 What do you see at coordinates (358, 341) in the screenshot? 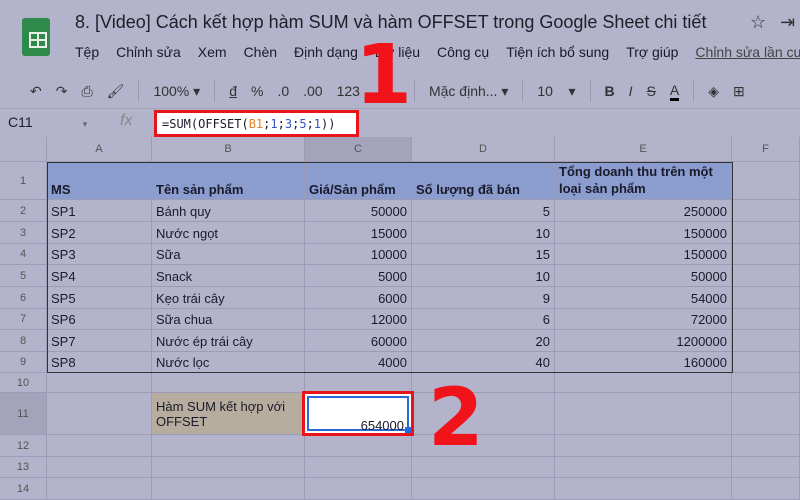
I see `data-cell: 60000` at bounding box center [358, 341].